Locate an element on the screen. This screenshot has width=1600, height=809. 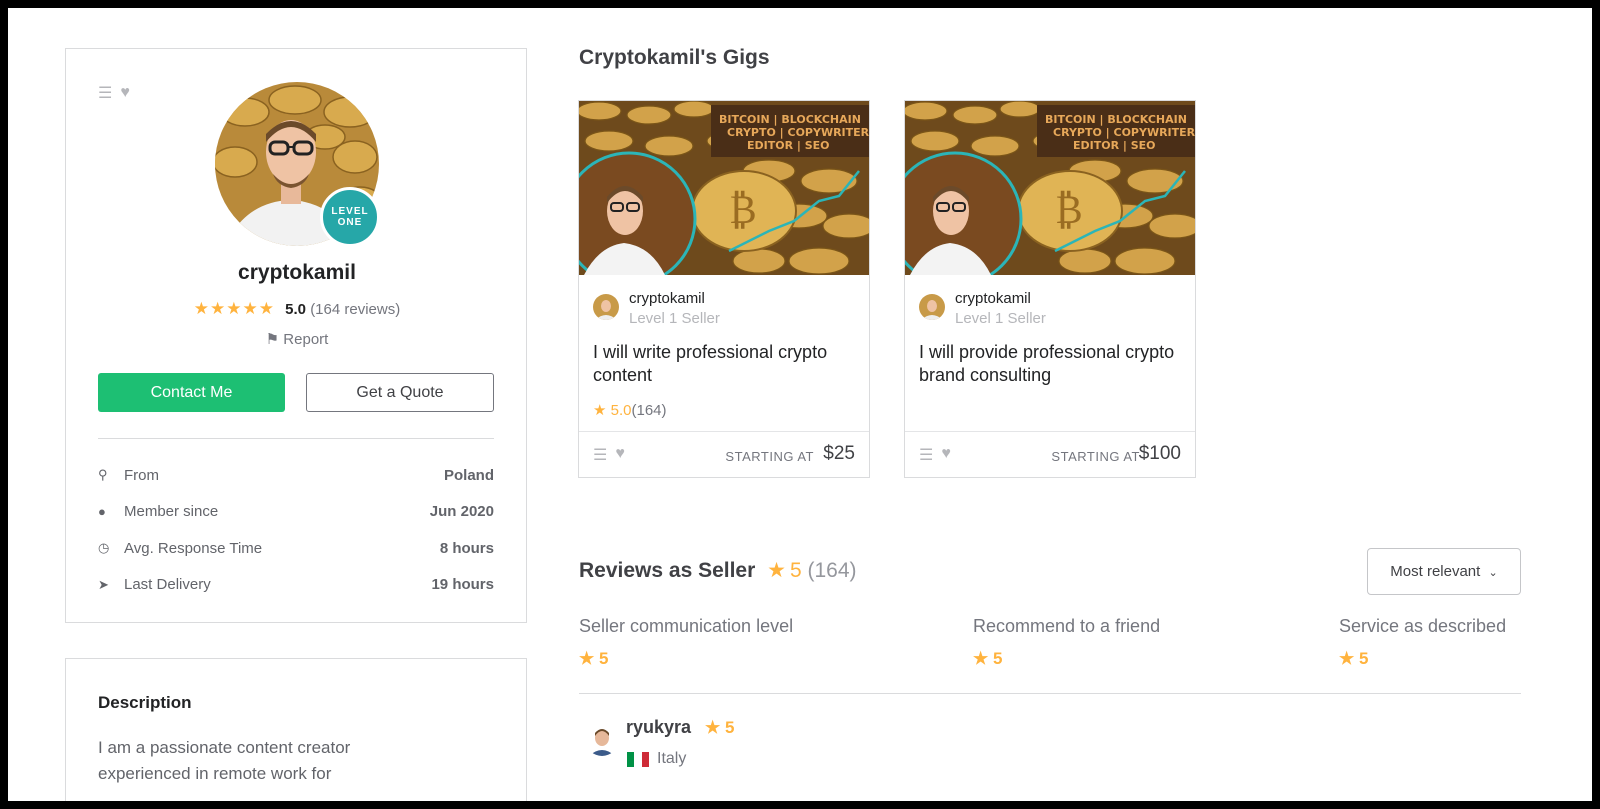
reviewer-rating: ★ 5 is located at coordinates (719, 728).